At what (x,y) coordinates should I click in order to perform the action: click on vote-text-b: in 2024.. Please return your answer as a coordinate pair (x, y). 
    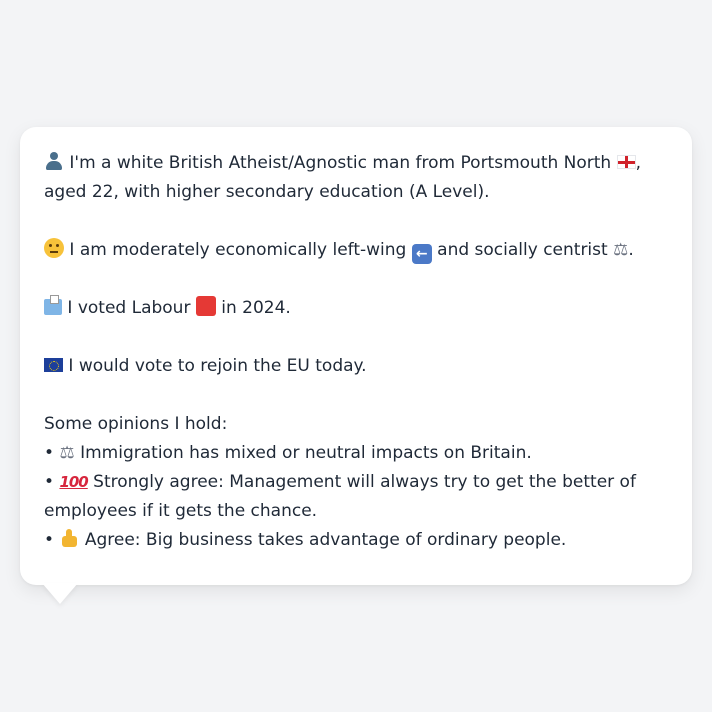
    Looking at the image, I should click on (256, 308).